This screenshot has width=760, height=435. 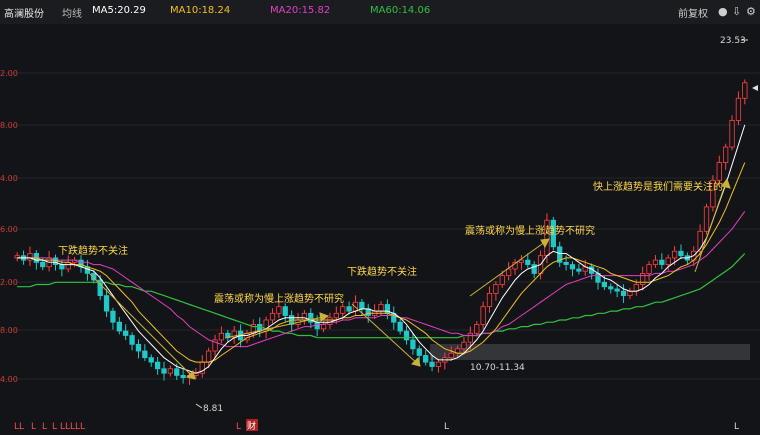 What do you see at coordinates (251, 426) in the screenshot?
I see `finance-marker: 财` at bounding box center [251, 426].